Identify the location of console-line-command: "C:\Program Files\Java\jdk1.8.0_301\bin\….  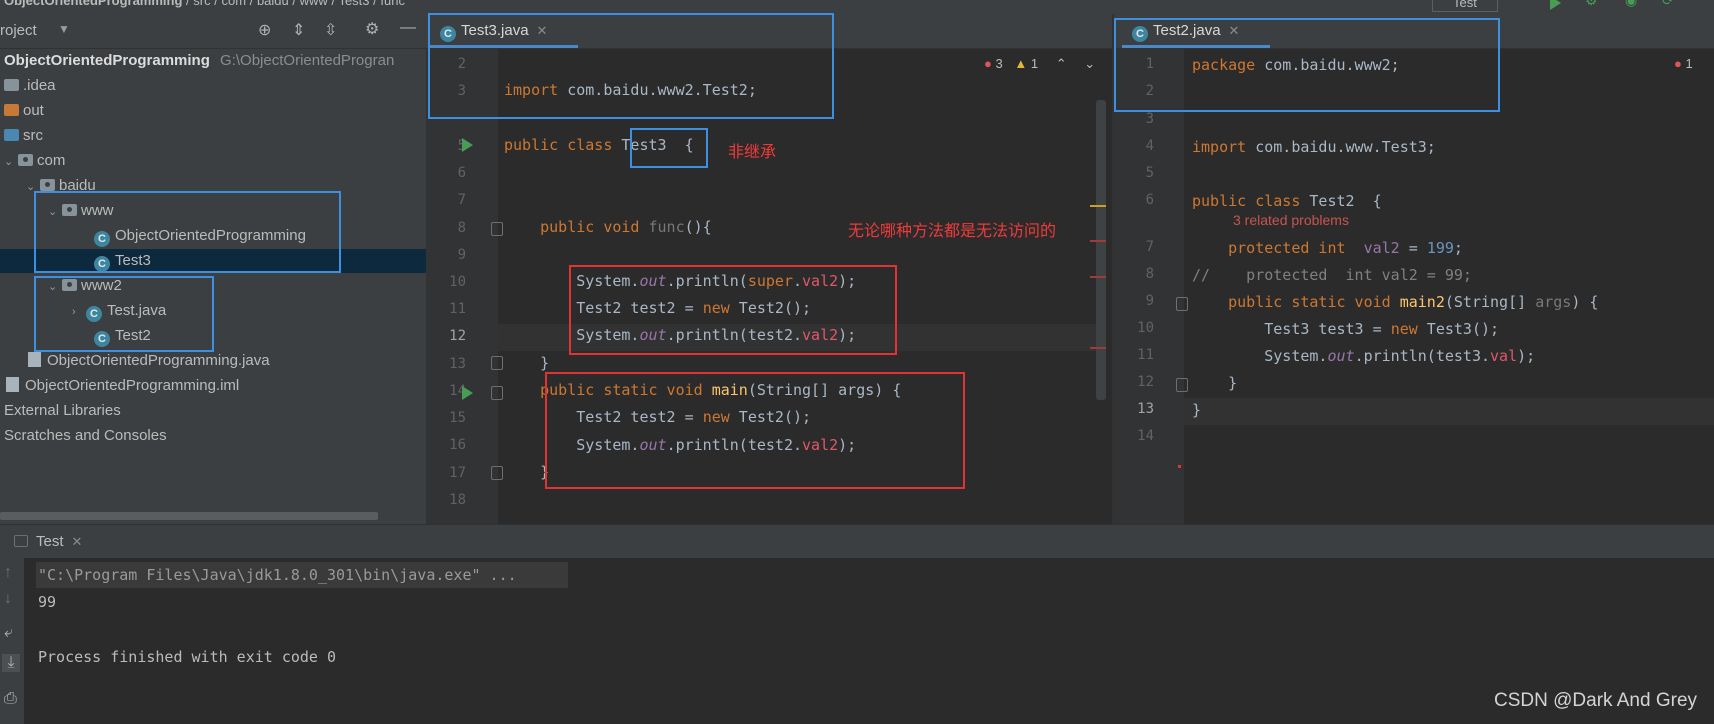
(277, 575).